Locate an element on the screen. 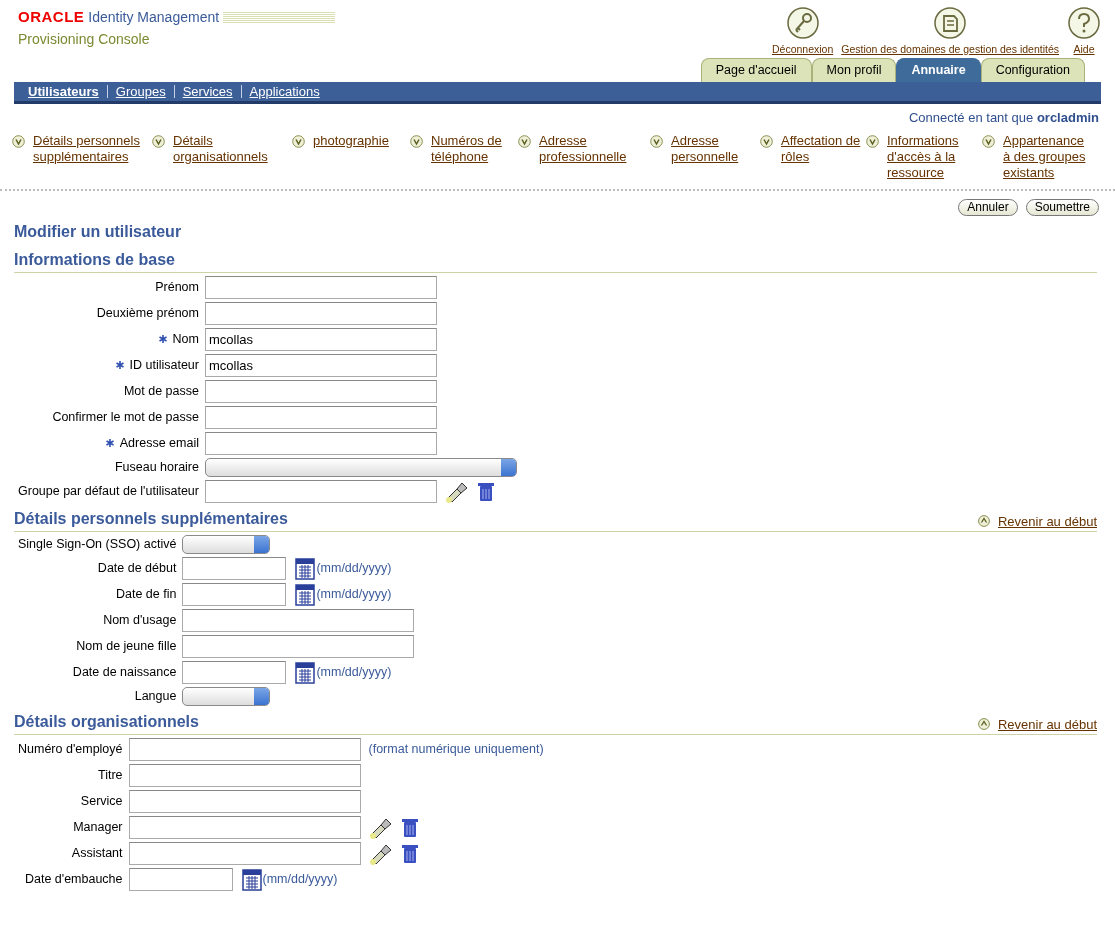  section-heading: Informations de base is located at coordinates (94, 260).